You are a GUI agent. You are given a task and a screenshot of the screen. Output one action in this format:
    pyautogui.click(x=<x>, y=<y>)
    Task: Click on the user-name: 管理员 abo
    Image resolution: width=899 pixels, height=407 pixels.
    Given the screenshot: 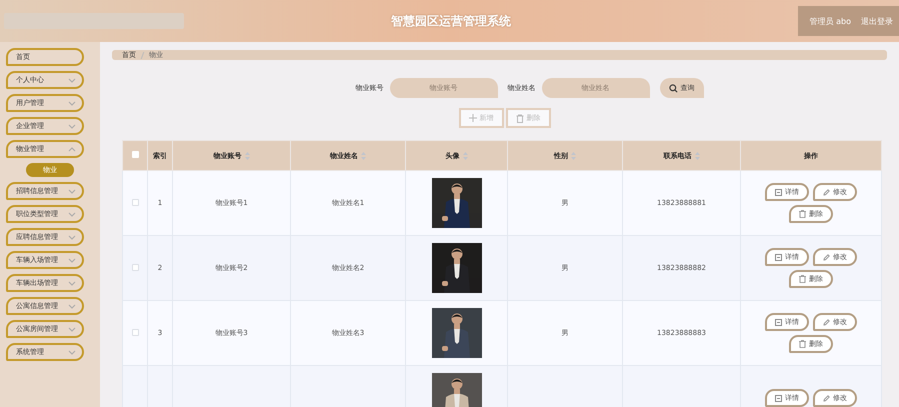 What is the action you would take?
    pyautogui.click(x=830, y=21)
    